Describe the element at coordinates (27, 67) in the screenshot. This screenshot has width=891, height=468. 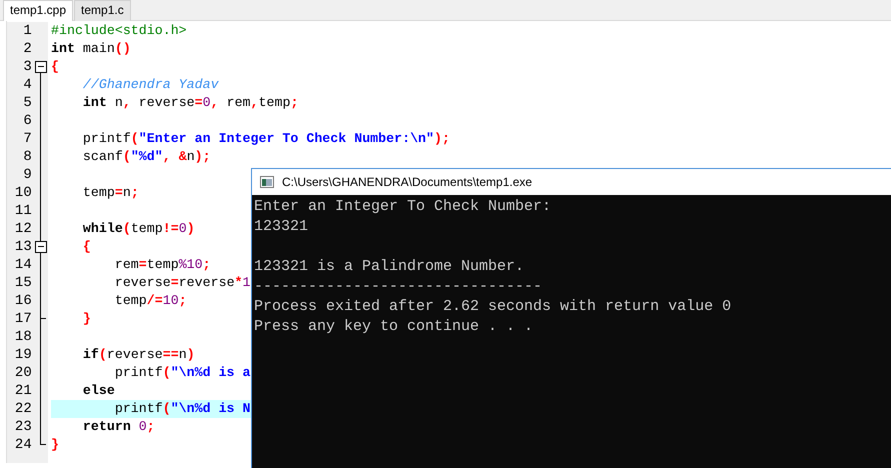
I see `line-number: 3` at that location.